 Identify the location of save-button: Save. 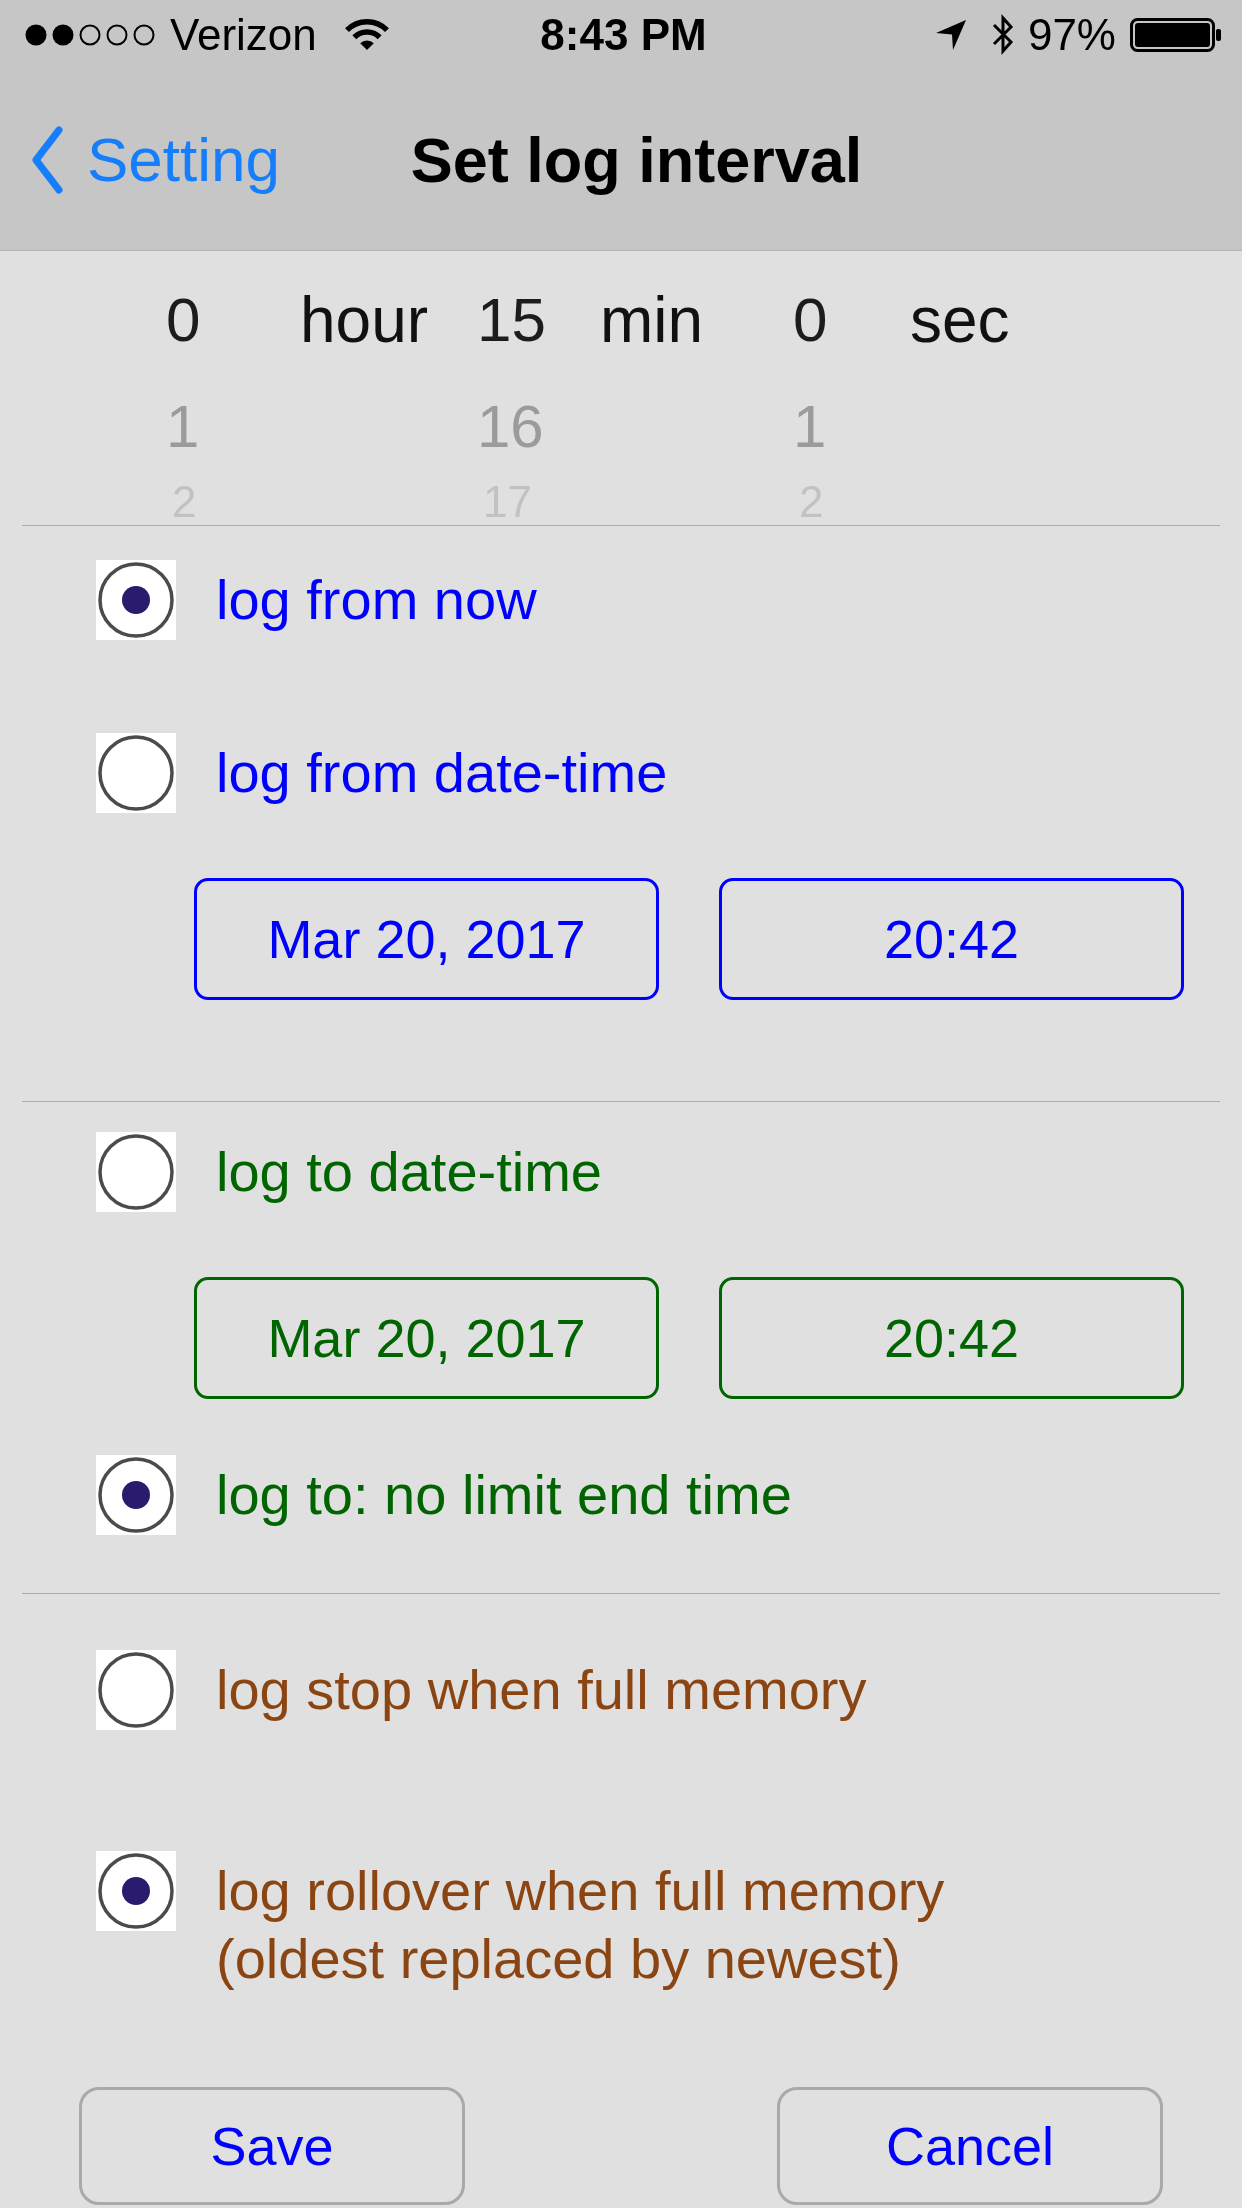
(272, 2146).